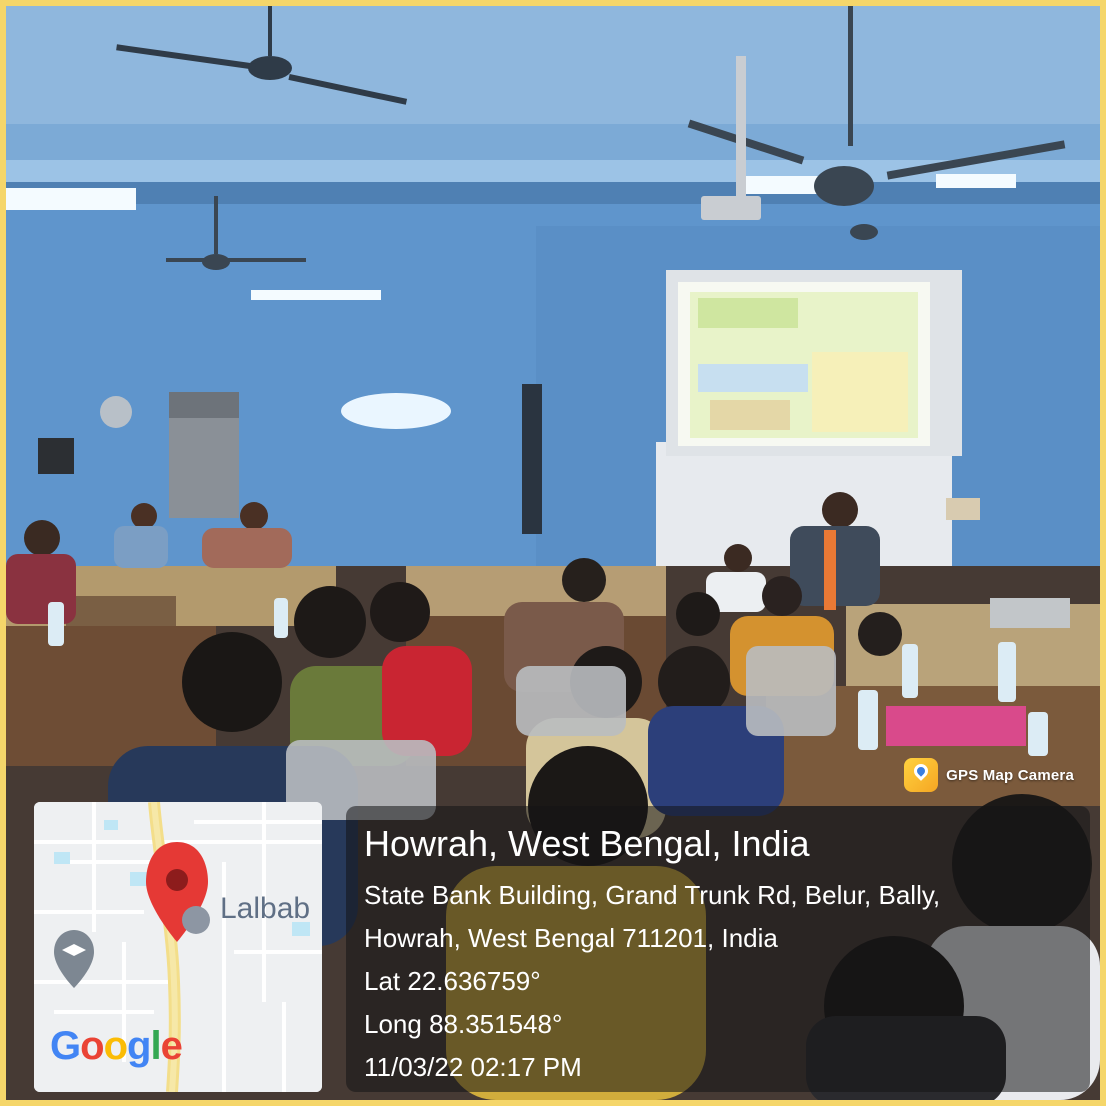  I want to click on timestamp: 11/03/22 02:17 PM, so click(473, 1067).